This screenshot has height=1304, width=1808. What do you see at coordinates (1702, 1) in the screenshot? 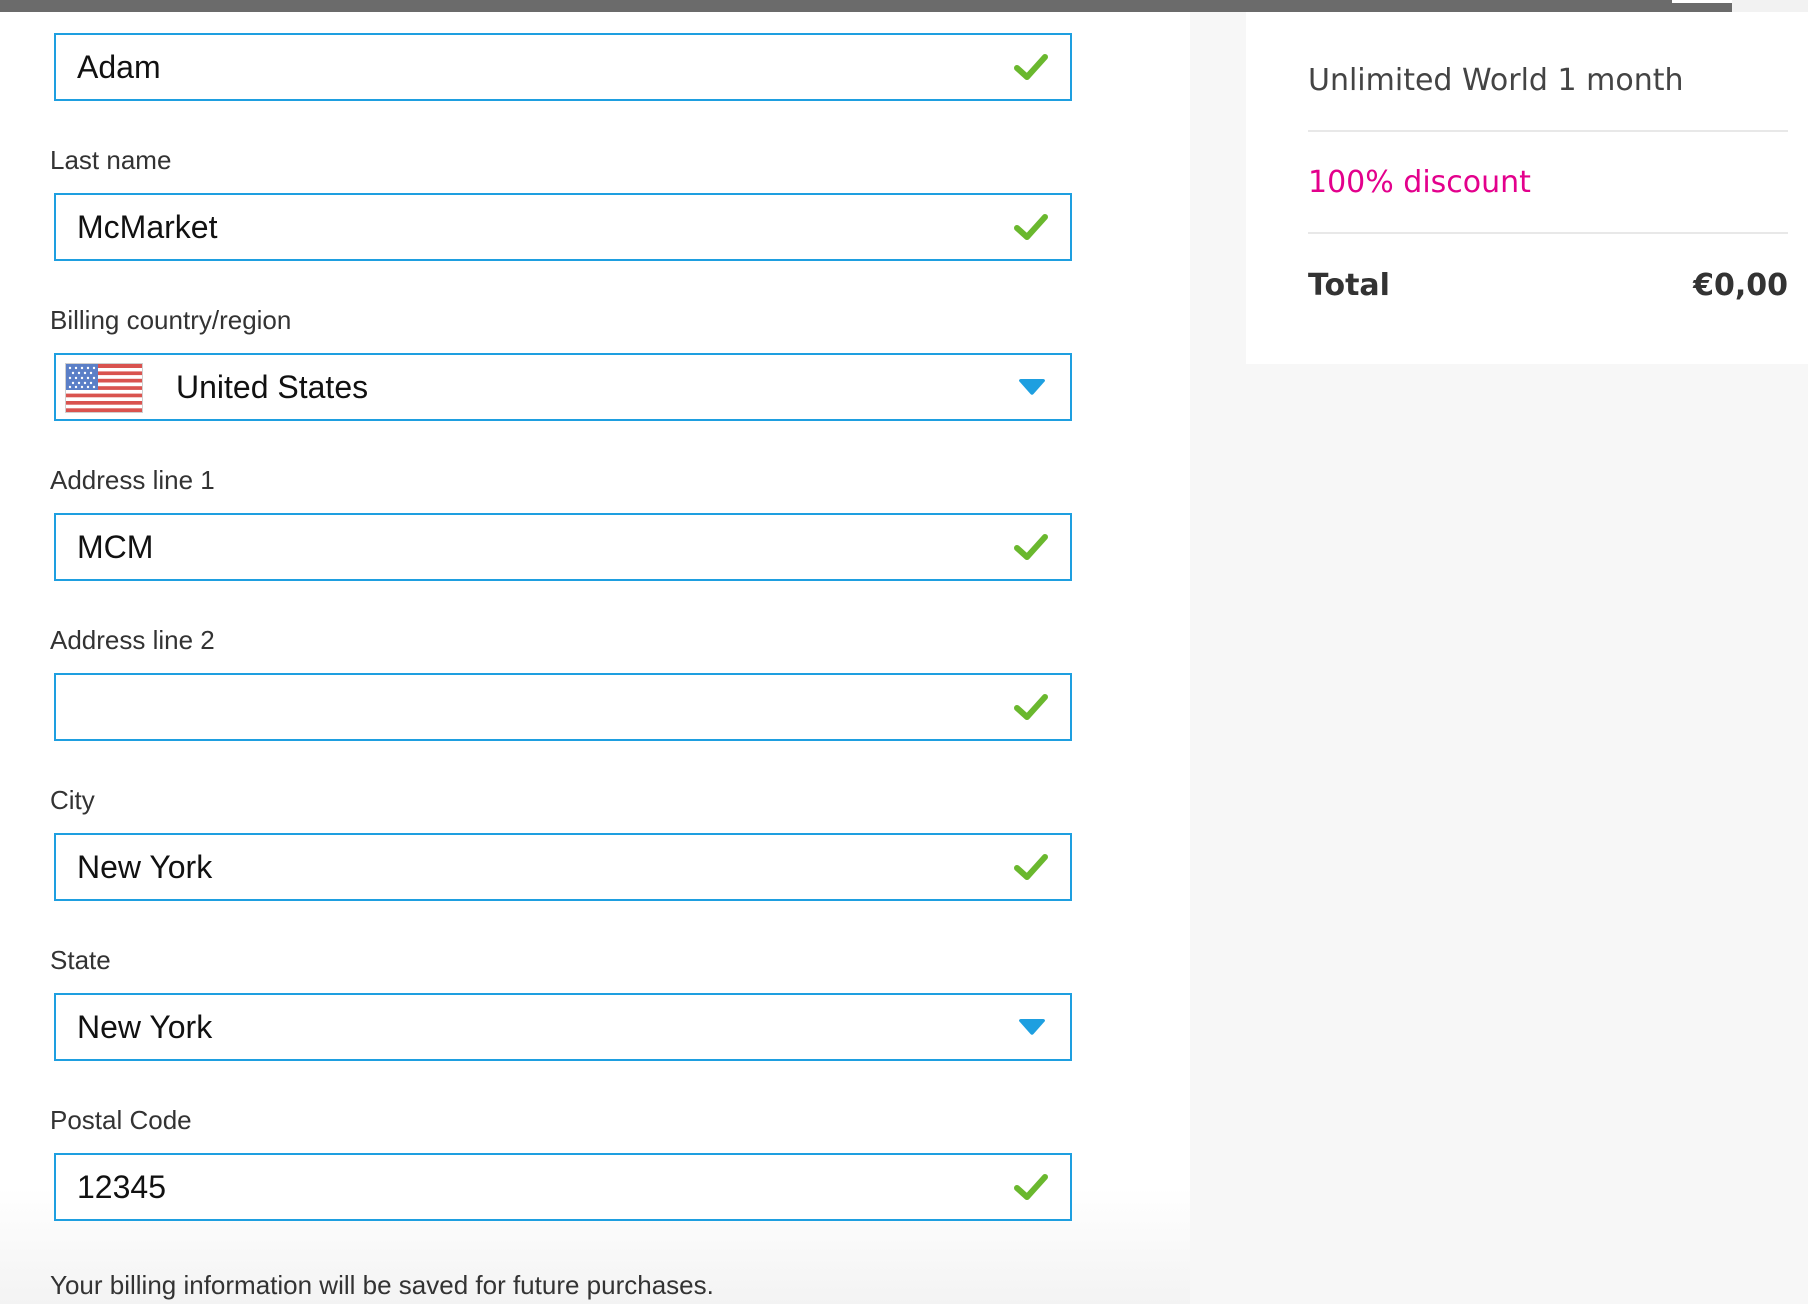
I see `top-bar-cut` at bounding box center [1702, 1].